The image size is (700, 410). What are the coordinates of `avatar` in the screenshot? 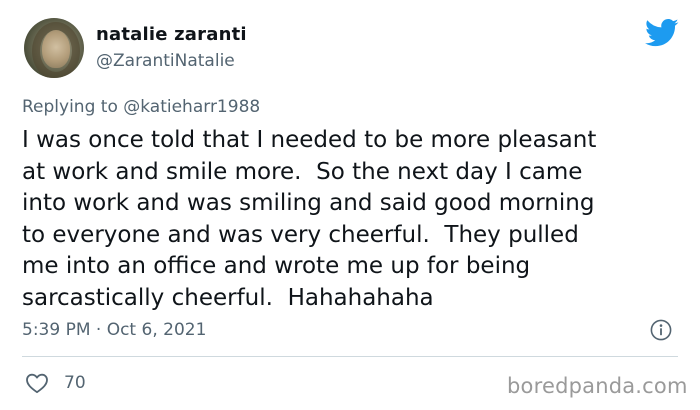 It's located at (54, 48).